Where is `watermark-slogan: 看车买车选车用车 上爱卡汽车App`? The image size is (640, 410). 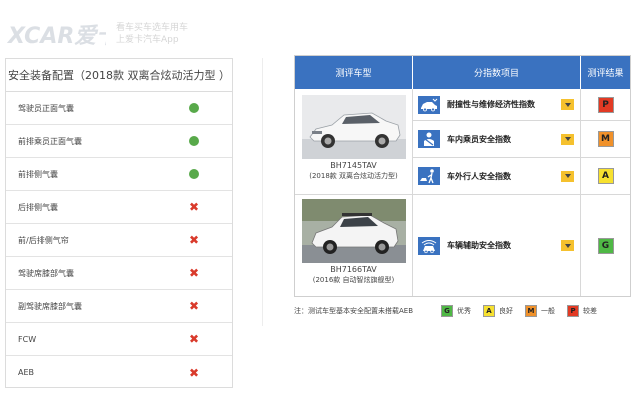 watermark-slogan: 看车买车选车用车 上爱卡汽车App is located at coordinates (152, 34).